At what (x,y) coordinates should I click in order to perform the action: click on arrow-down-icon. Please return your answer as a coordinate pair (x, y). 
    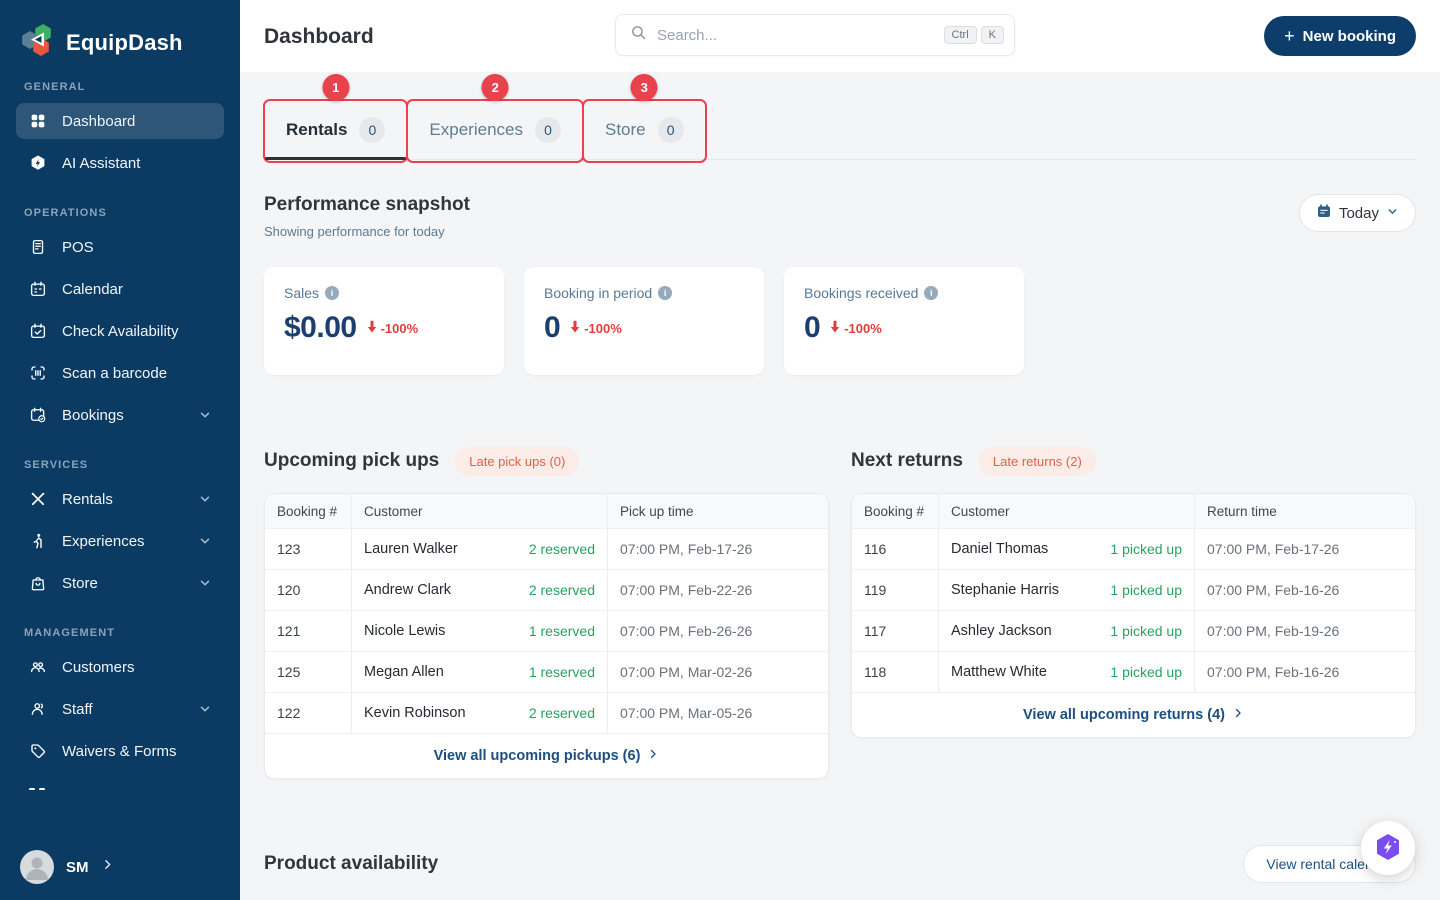
    Looking at the image, I should click on (835, 328).